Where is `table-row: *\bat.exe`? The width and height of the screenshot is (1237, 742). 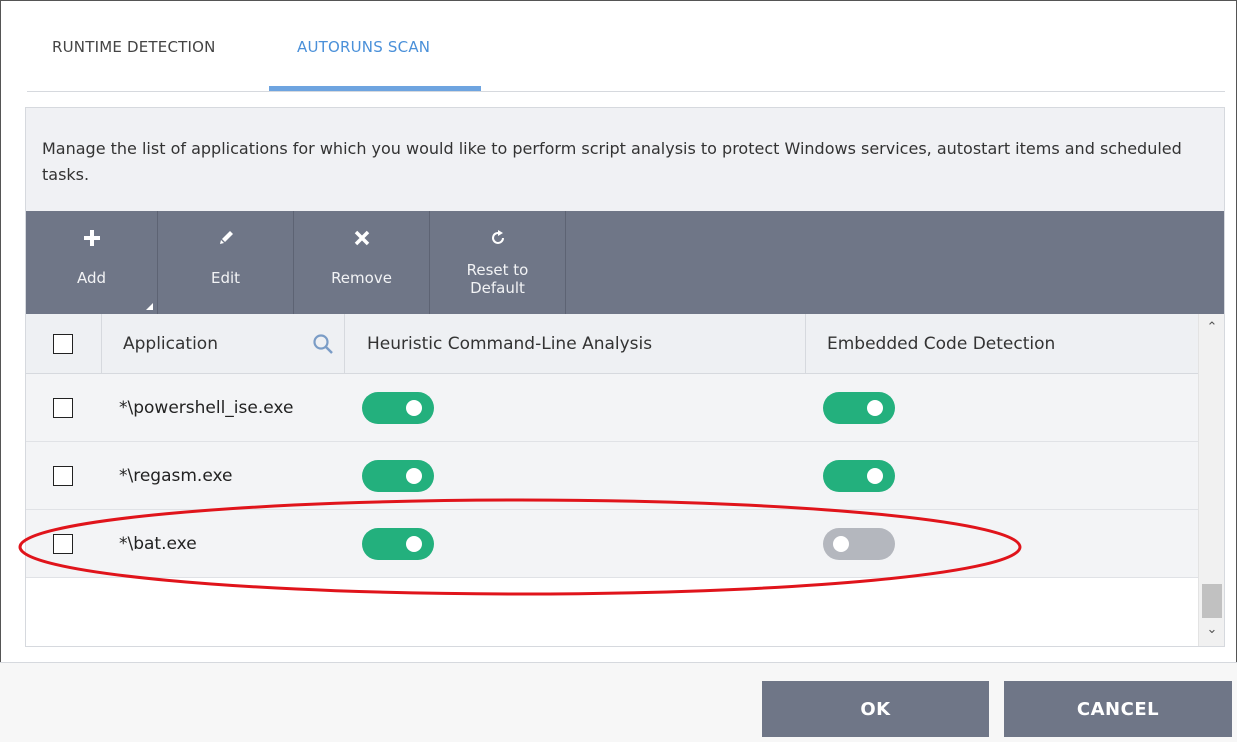 table-row: *\bat.exe is located at coordinates (612, 544).